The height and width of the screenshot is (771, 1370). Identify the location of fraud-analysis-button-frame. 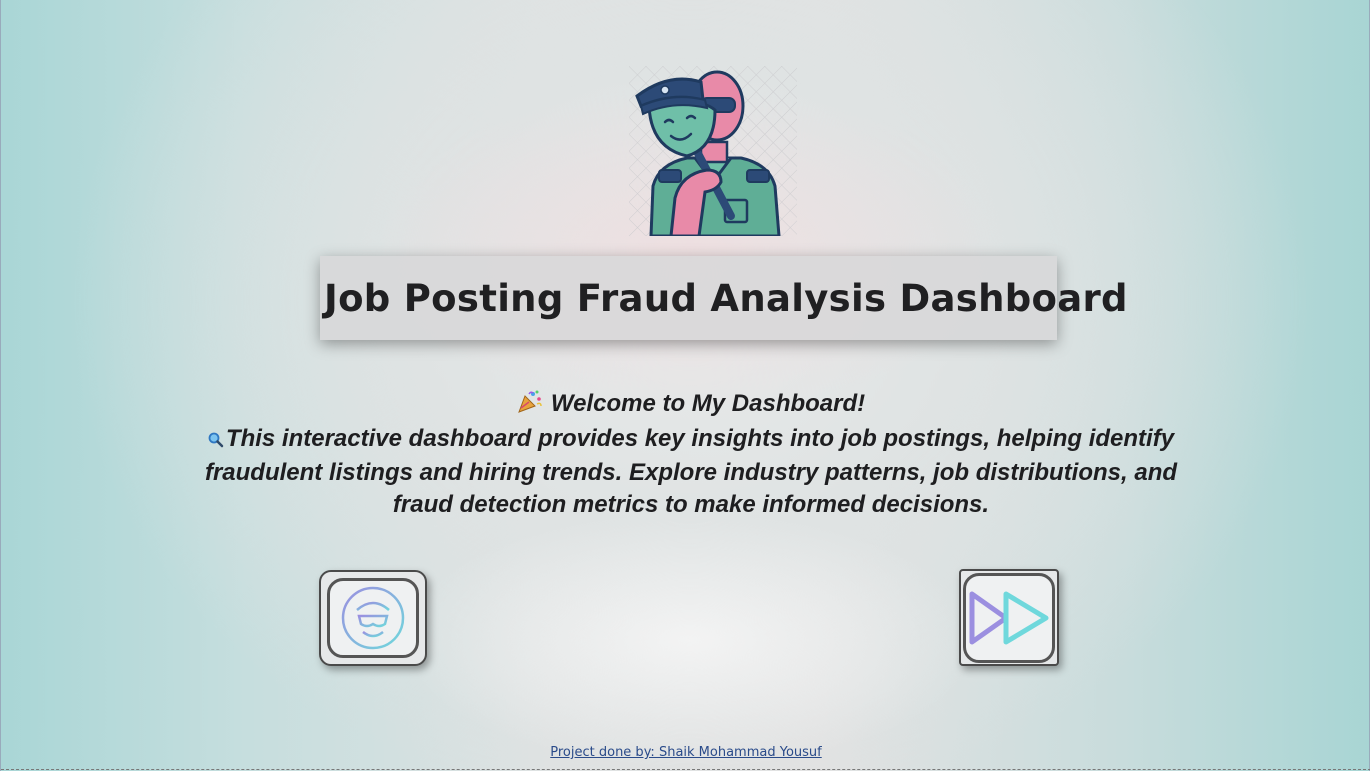
(373, 618).